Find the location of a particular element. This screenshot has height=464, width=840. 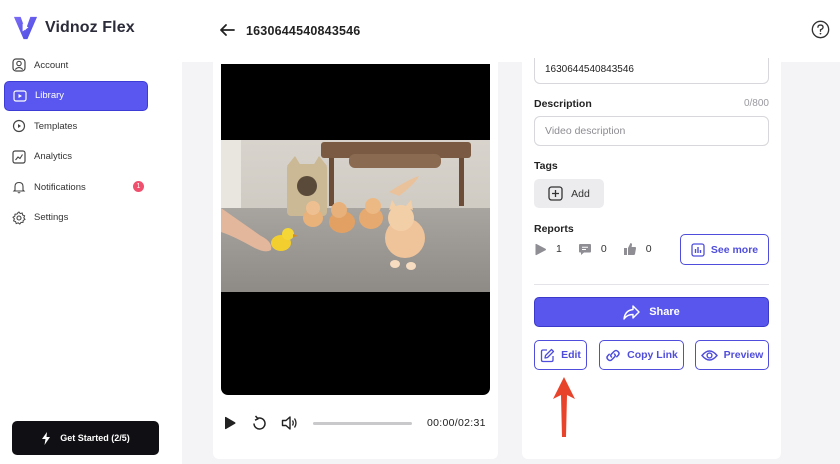

app-name: Vidnoz Flex is located at coordinates (90, 27).